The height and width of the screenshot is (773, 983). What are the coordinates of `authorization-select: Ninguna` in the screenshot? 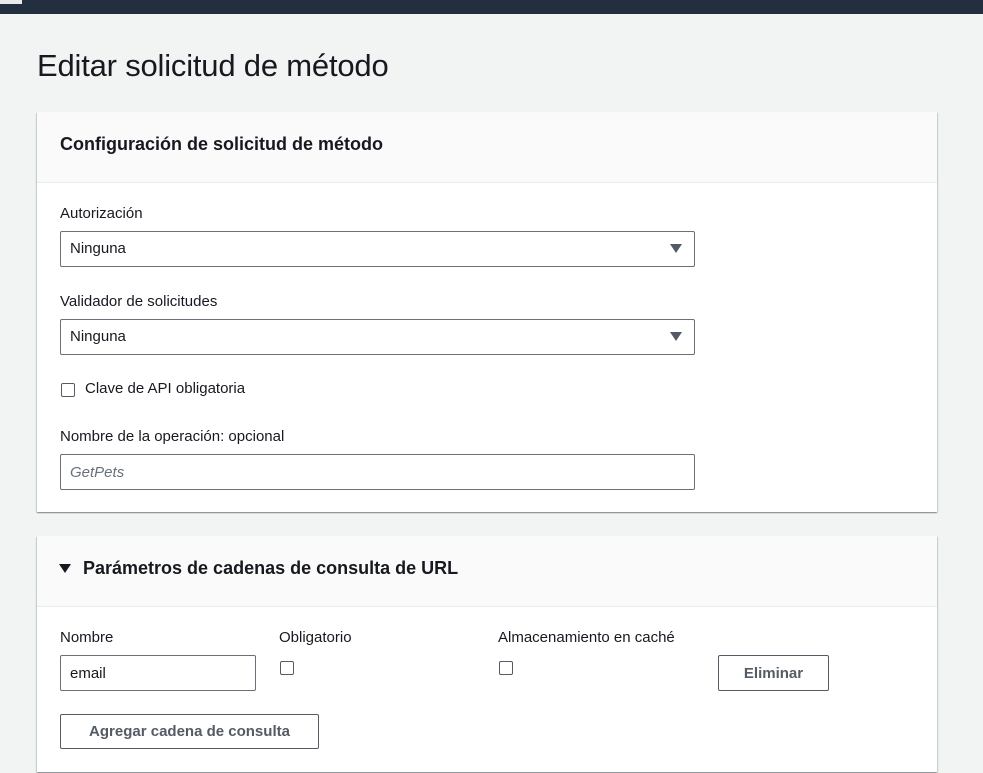 It's located at (377, 249).